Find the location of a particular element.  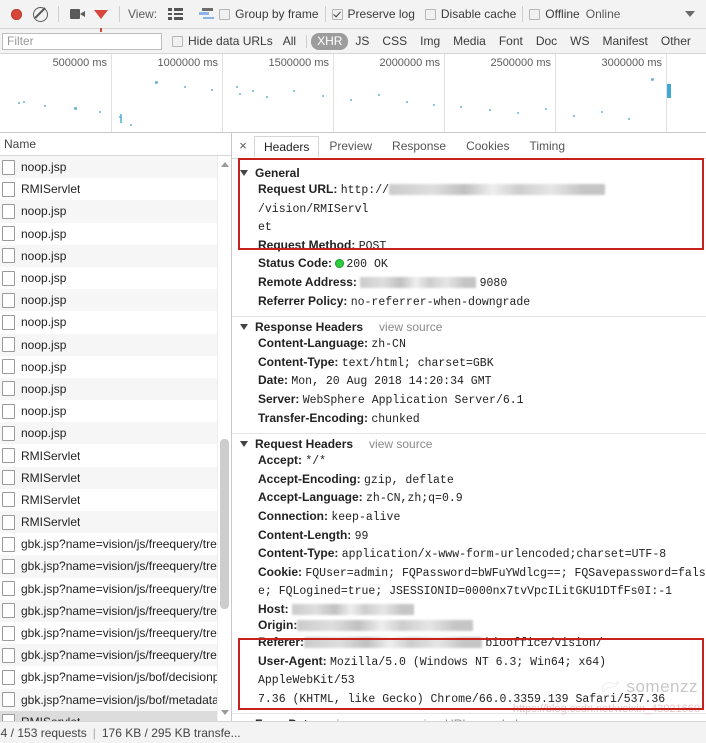

tab-cookies: Cookies is located at coordinates (487, 145).